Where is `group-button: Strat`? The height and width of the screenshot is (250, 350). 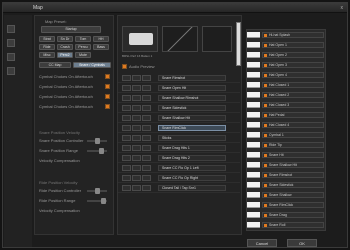
group-button: Strat is located at coordinates (47, 39).